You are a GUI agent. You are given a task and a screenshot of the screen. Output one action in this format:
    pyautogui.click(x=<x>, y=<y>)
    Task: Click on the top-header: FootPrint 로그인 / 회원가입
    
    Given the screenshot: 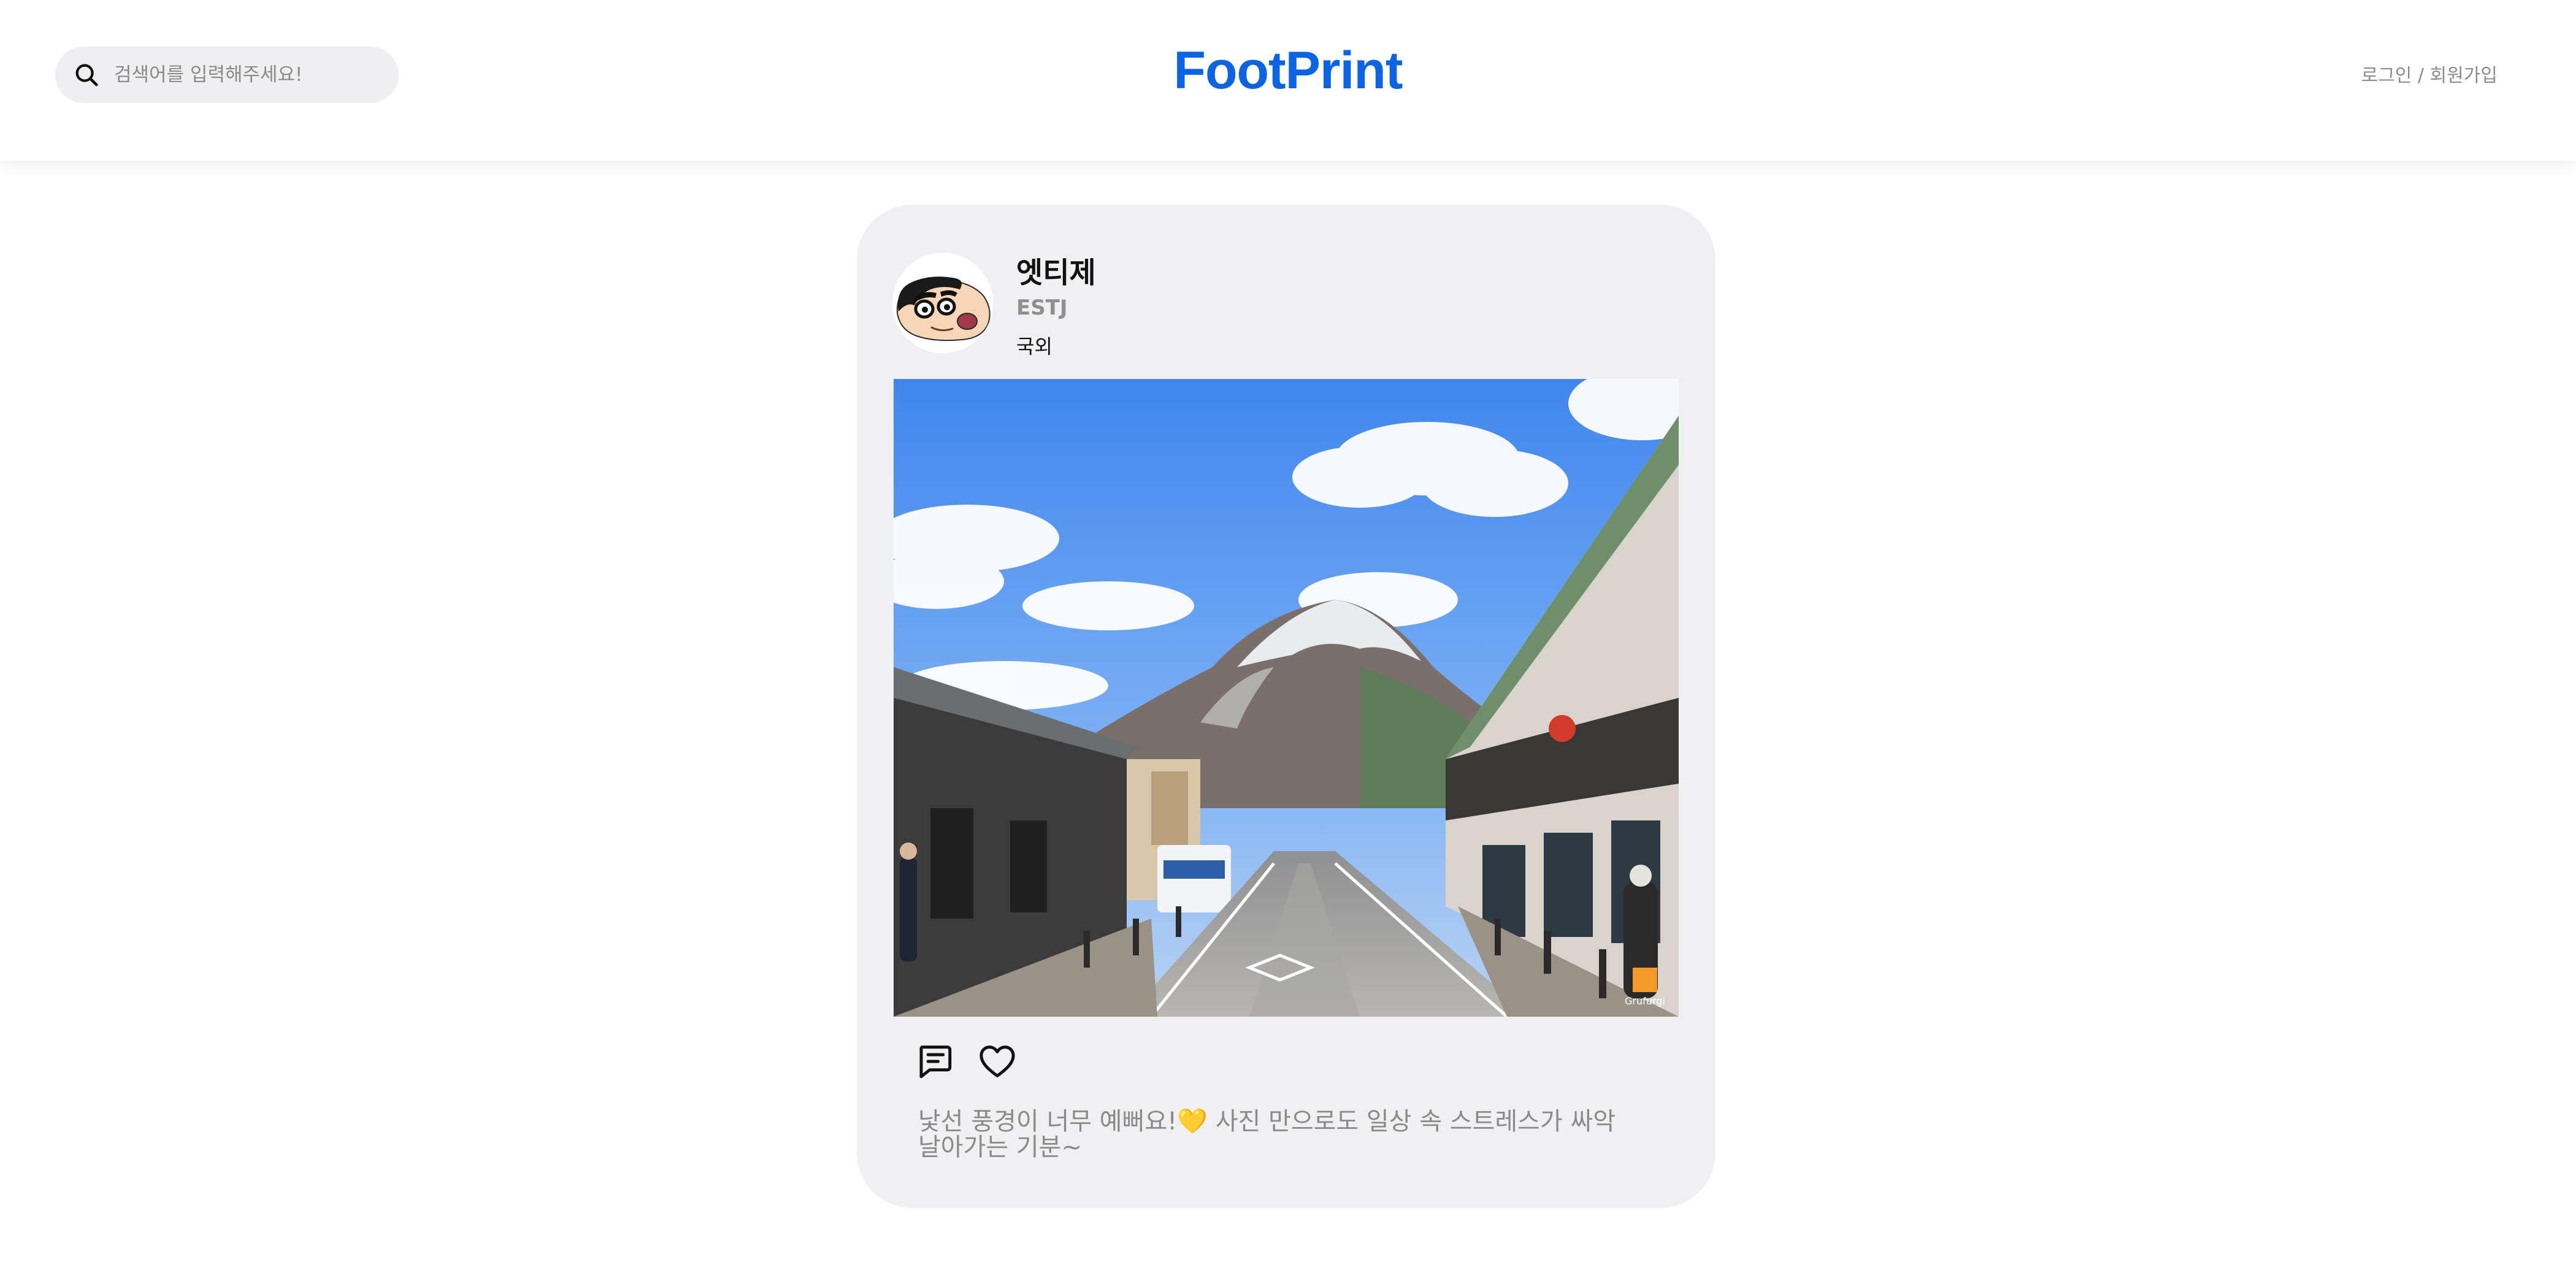 What is the action you would take?
    pyautogui.click(x=1288, y=80)
    